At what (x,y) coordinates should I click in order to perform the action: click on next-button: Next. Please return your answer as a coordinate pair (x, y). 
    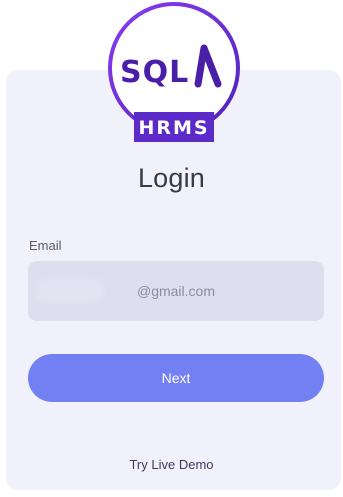
    Looking at the image, I should click on (176, 378).